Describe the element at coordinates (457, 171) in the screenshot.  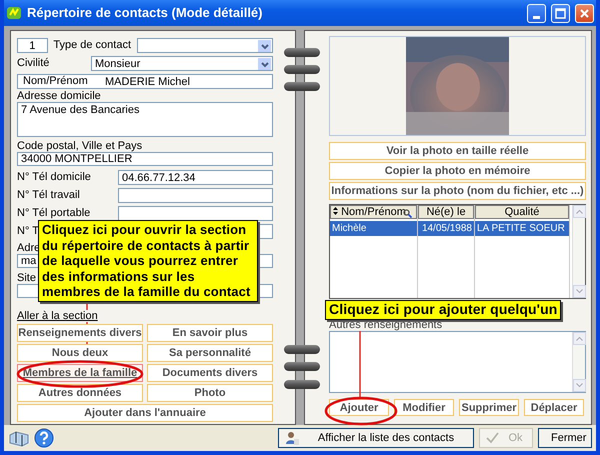
I see `photo-button: Copier la photo en mémoire` at that location.